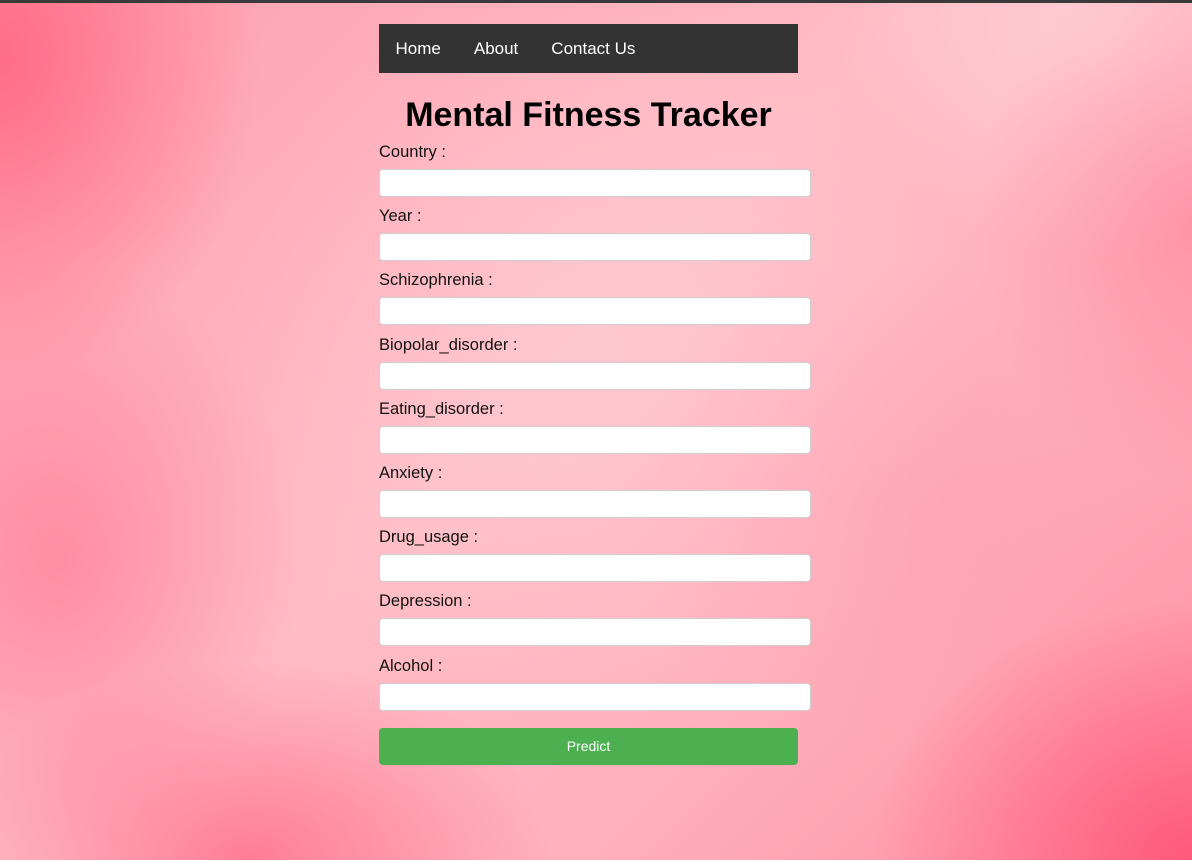 This screenshot has width=1192, height=860. I want to click on country-label: Country :, so click(412, 152).